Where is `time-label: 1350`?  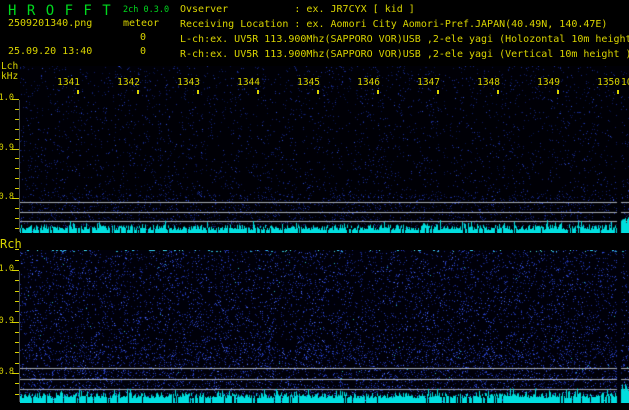
time-label: 1350 is located at coordinates (608, 82).